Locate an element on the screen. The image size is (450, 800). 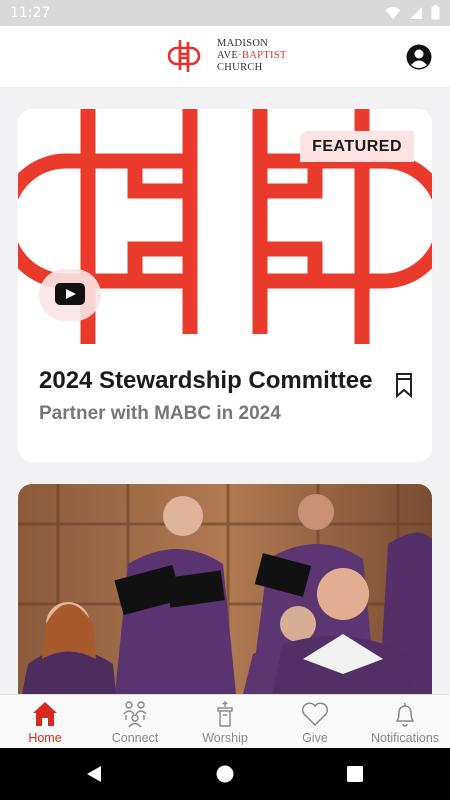
card-subtitle: Partner with MABC in 2024 is located at coordinates (160, 413).